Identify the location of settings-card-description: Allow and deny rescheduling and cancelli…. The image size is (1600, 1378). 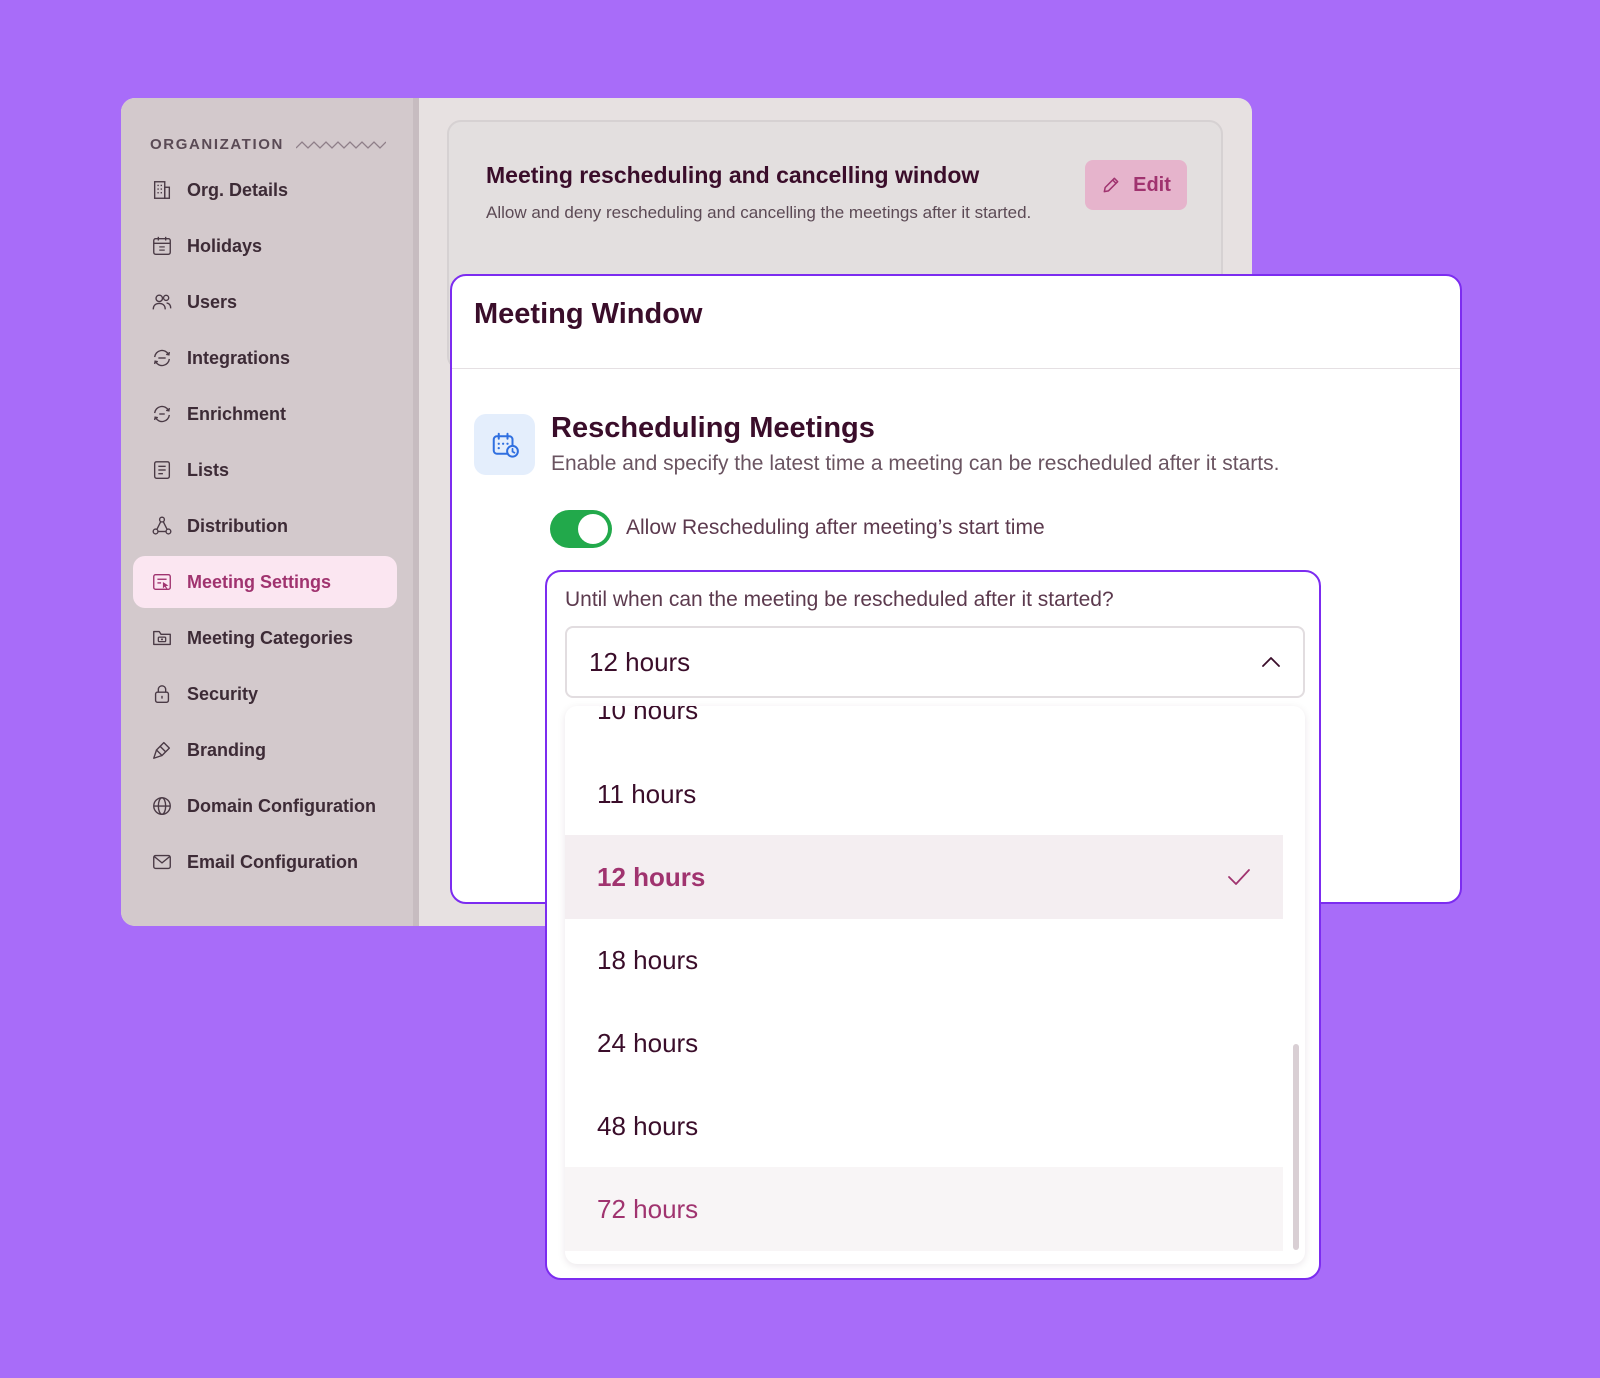
(759, 212).